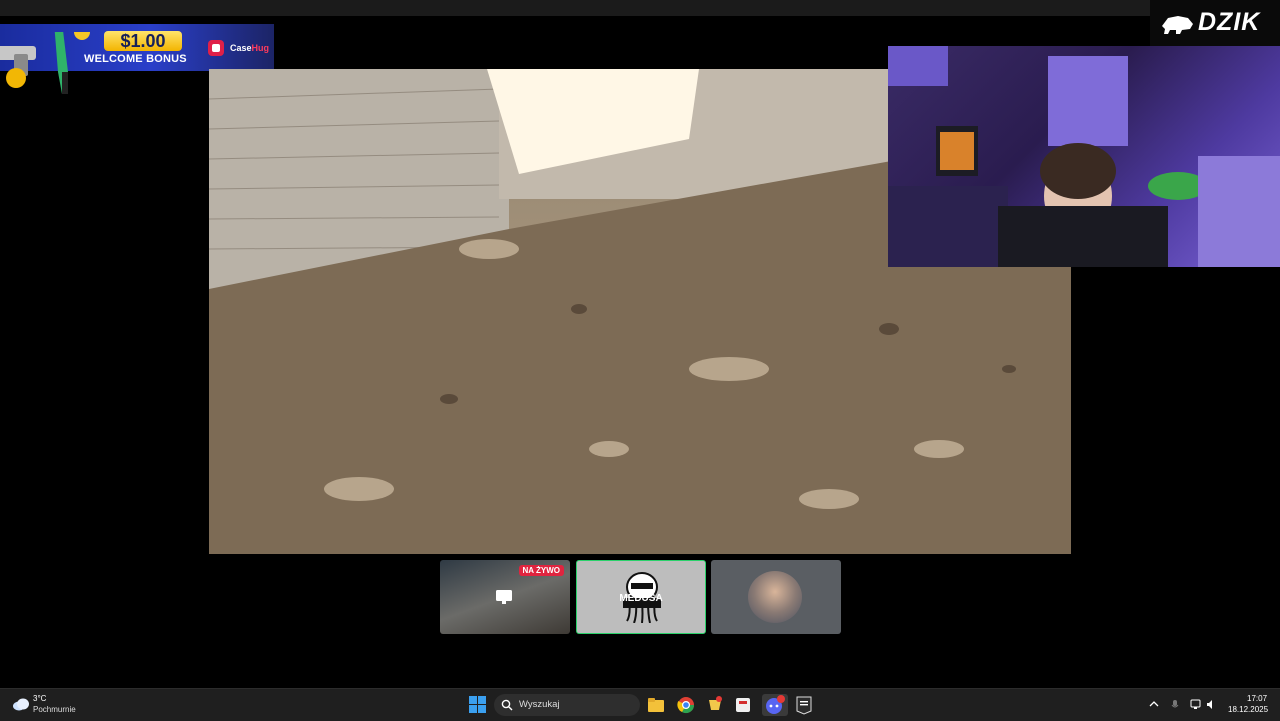 The height and width of the screenshot is (721, 1280). I want to click on promo-banner: $1.00 WELCOME BONUS CaseHug, so click(137, 59).